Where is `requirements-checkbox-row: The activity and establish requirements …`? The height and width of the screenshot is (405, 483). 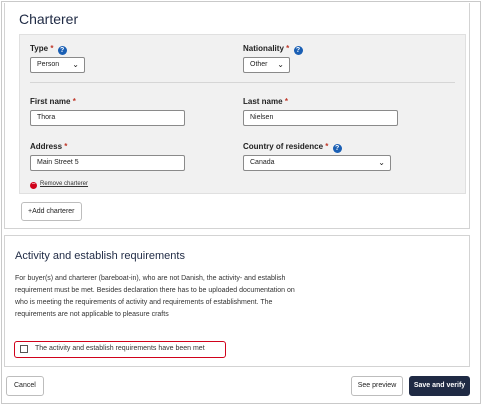 requirements-checkbox-row: The activity and establish requirements … is located at coordinates (120, 349).